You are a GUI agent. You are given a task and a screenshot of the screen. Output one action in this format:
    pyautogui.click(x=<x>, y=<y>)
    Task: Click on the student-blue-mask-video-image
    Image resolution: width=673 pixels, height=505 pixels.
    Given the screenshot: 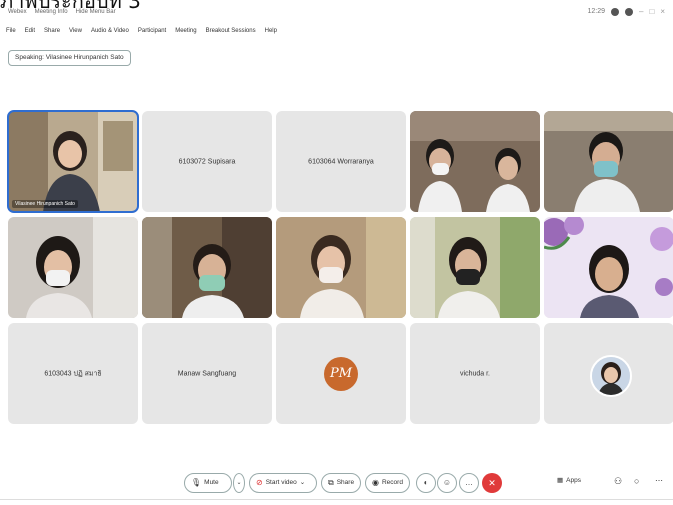 What is the action you would take?
    pyautogui.click(x=608, y=161)
    